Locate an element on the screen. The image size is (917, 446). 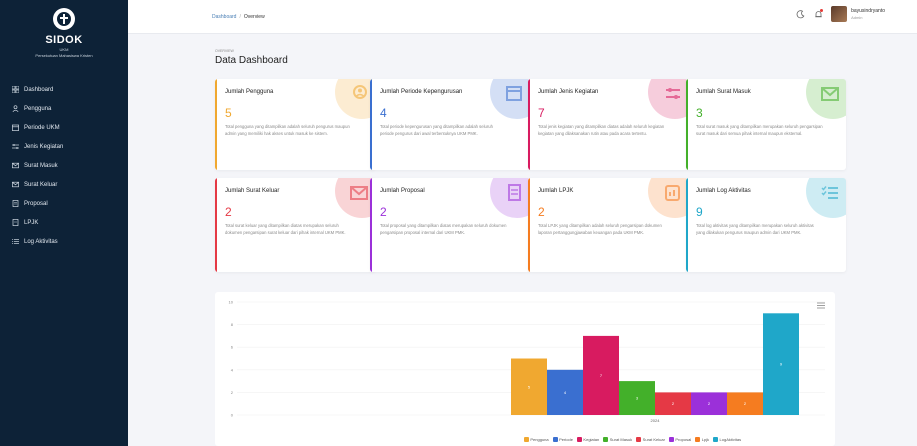
sidebar-item-label: Periode UKM is located at coordinates (42, 127).